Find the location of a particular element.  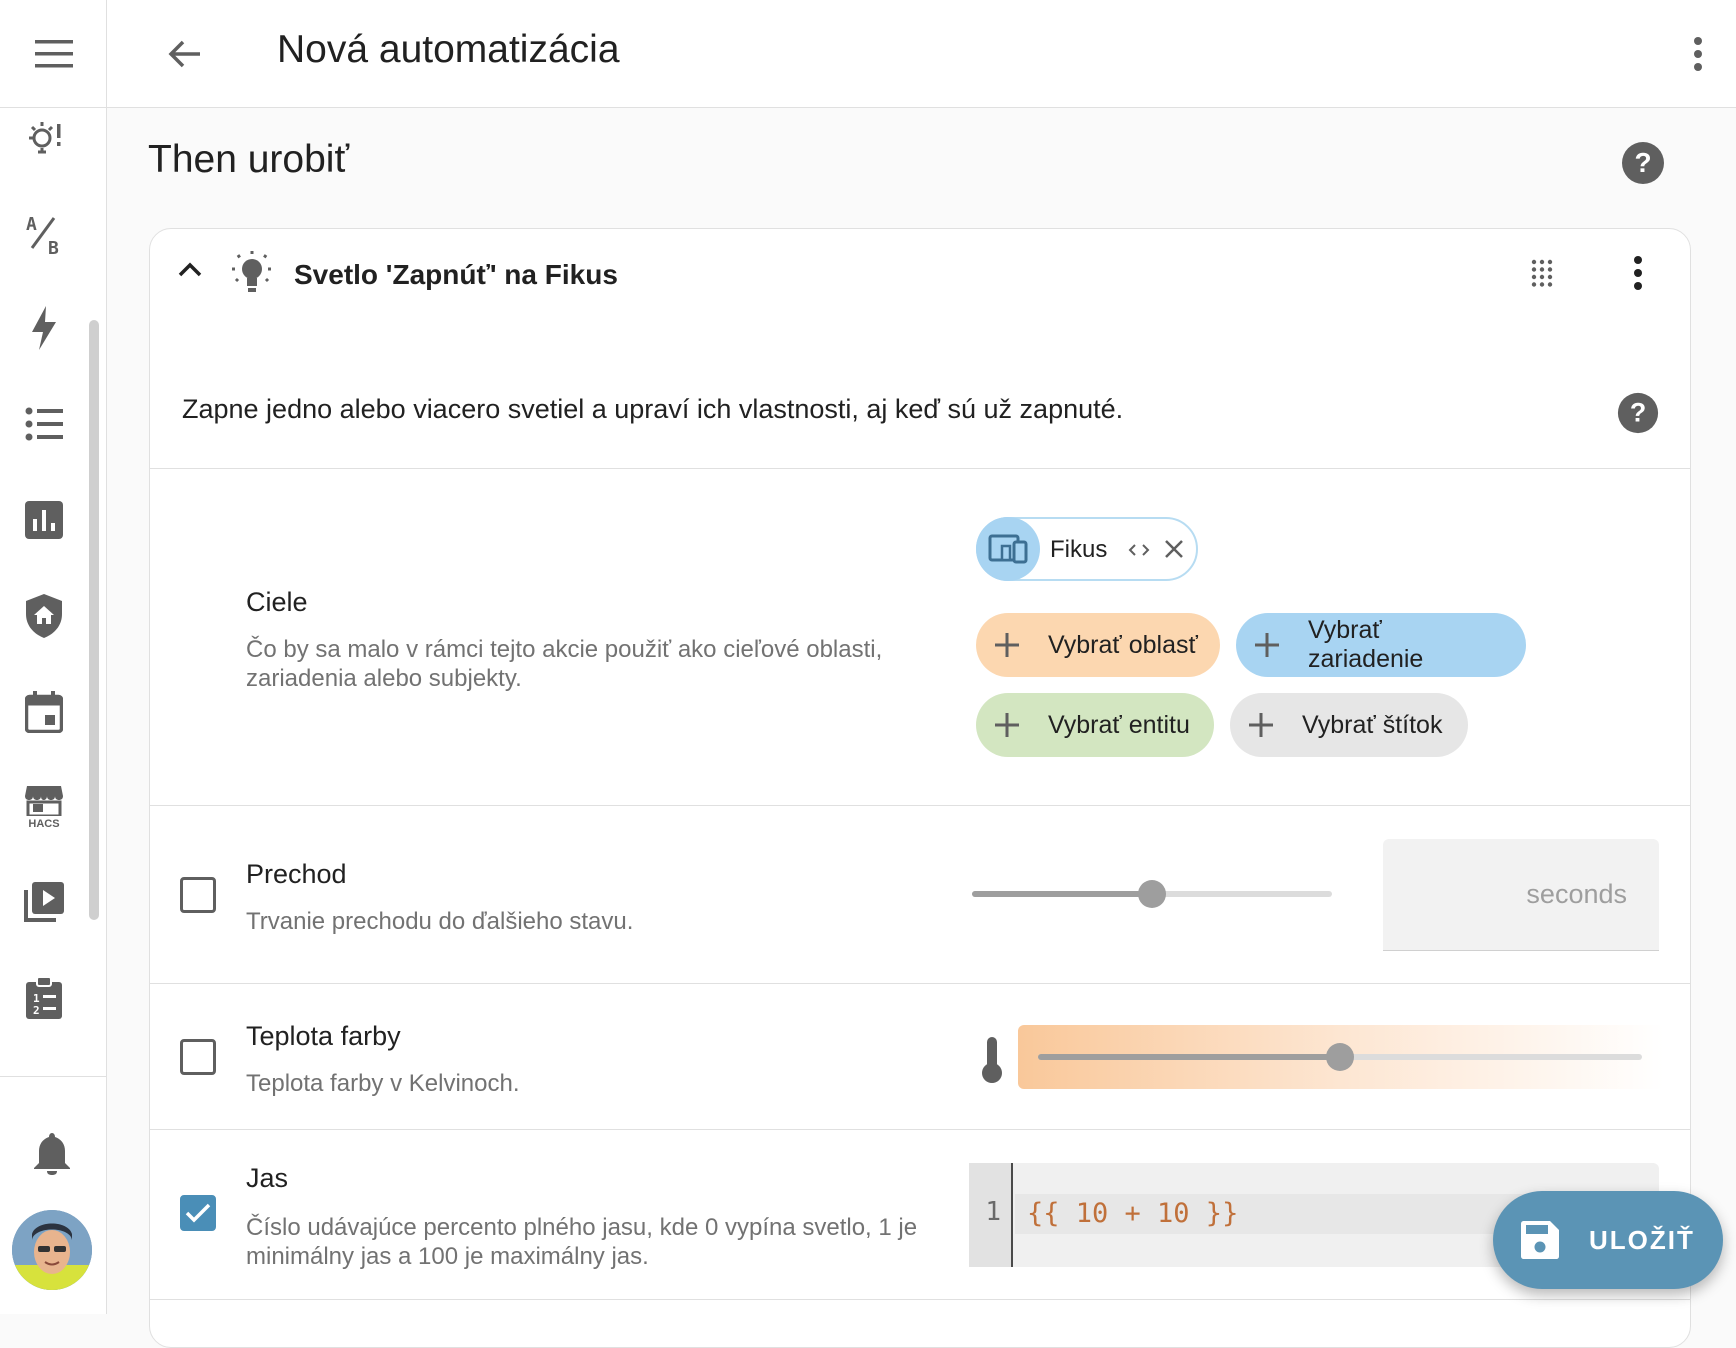

svg-text: A is located at coordinates (31, 224).